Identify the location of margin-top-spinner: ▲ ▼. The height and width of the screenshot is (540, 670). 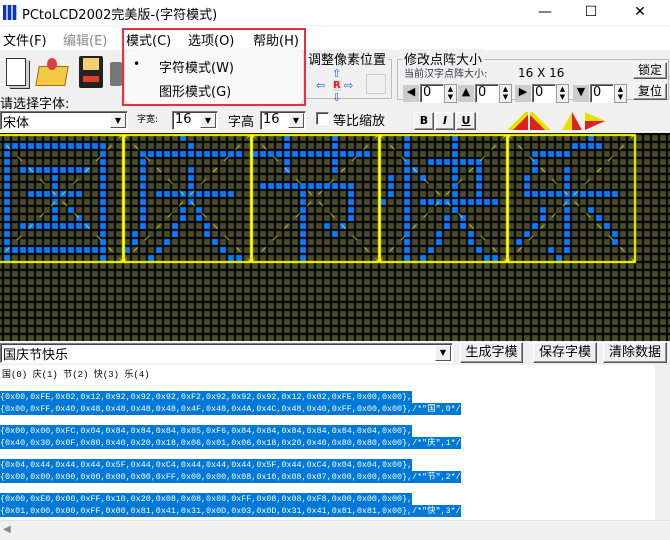
(505, 93).